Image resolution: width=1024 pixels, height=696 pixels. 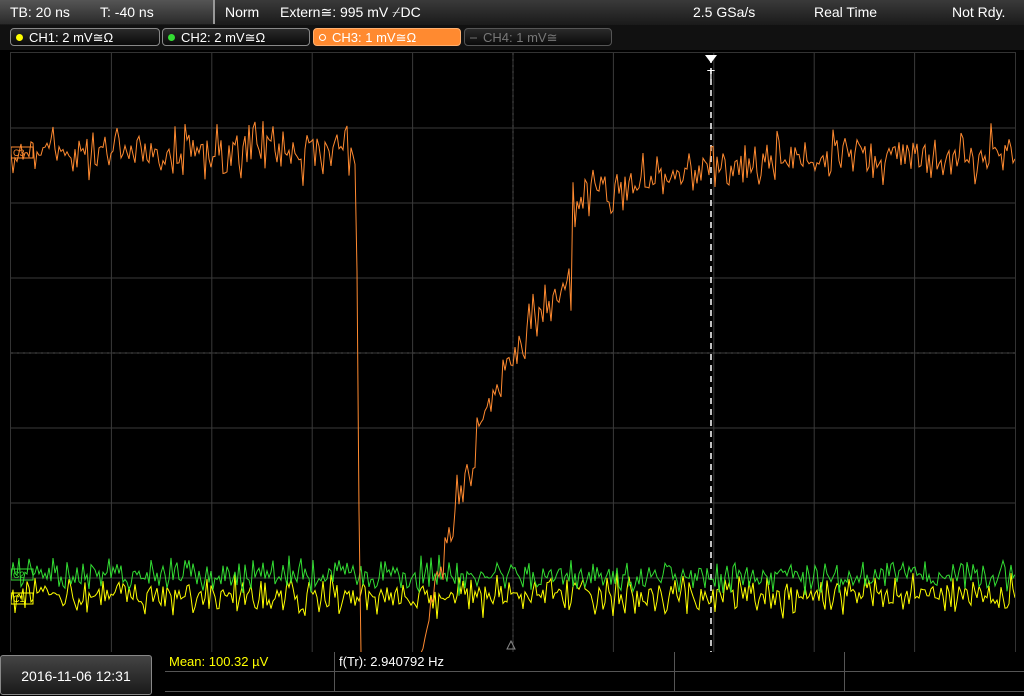 I want to click on channel-1-indicator-icon, so click(x=19, y=37).